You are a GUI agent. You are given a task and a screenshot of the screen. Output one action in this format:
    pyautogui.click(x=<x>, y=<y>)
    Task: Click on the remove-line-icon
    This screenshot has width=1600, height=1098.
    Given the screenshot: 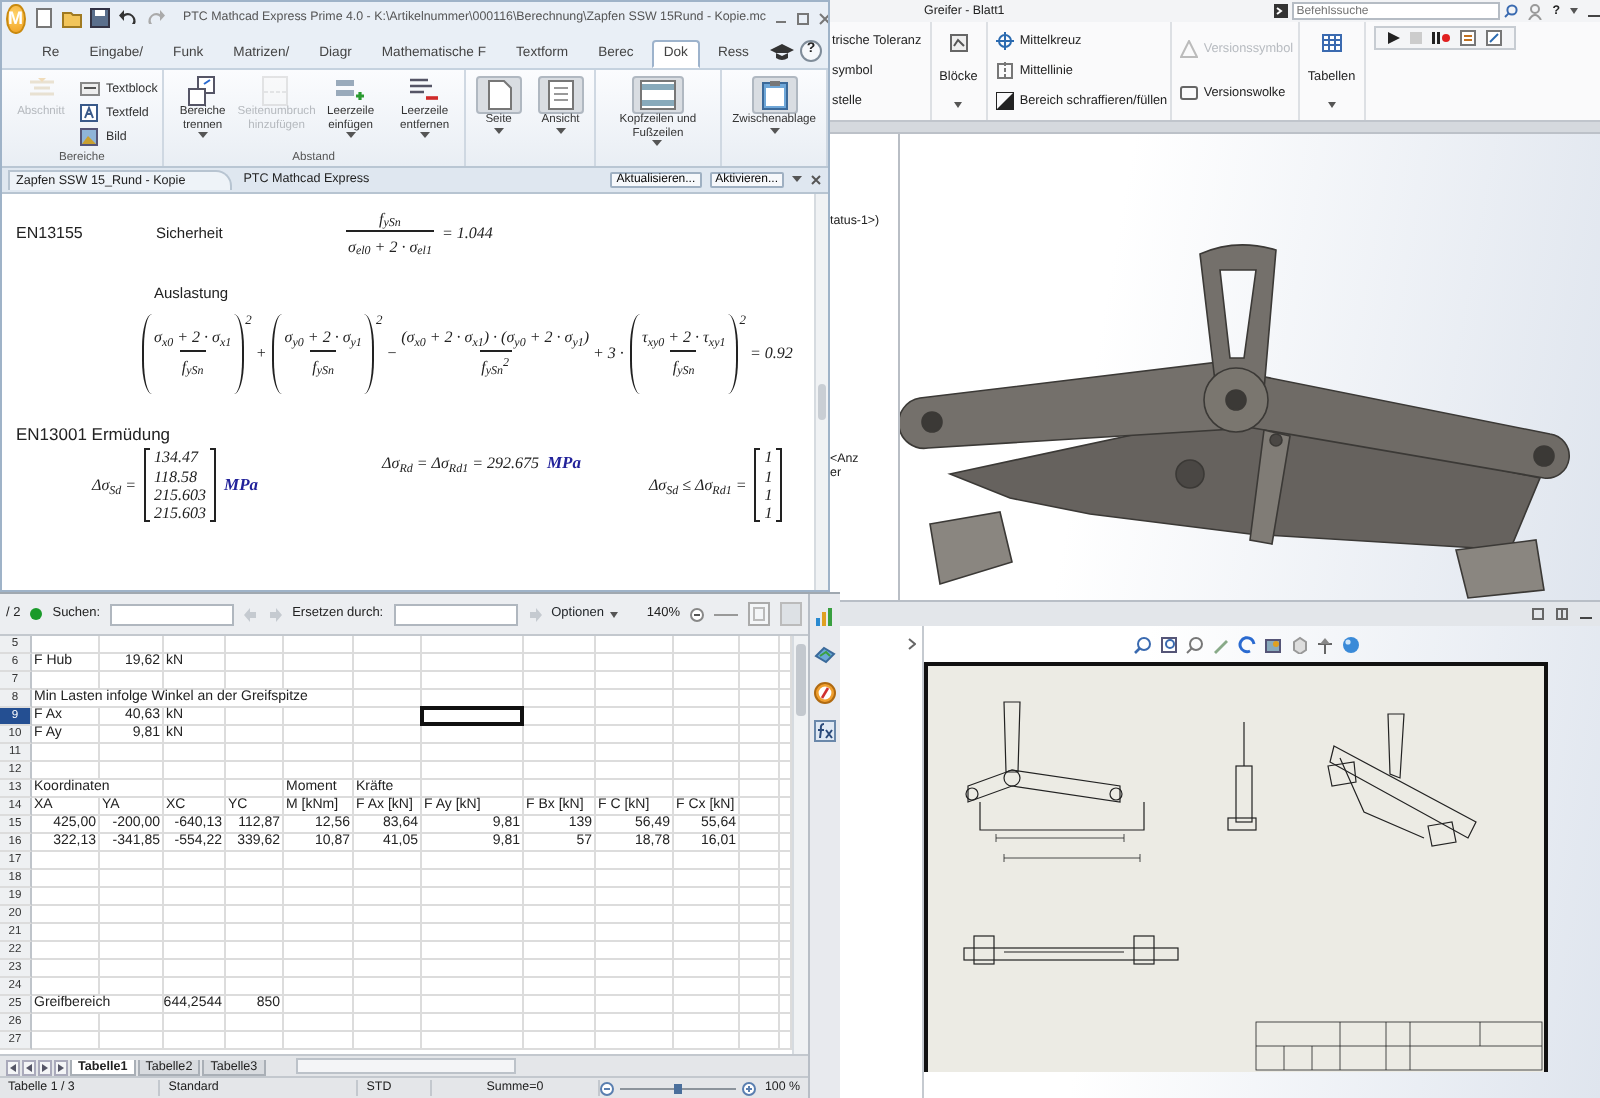 What is the action you would take?
    pyautogui.click(x=424, y=91)
    